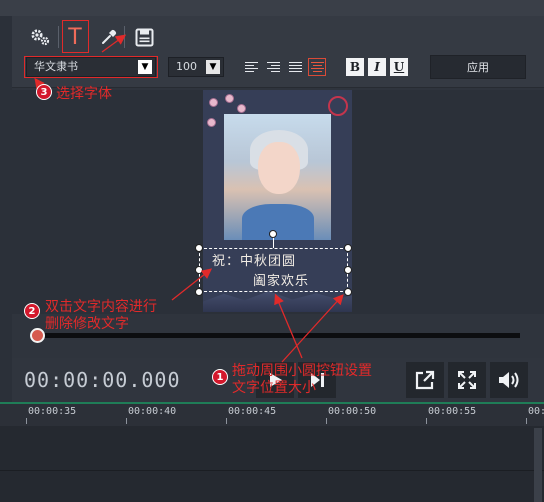 This screenshot has width=544, height=502. I want to click on step-2-label-line2: 删除修改文字, so click(87, 324).